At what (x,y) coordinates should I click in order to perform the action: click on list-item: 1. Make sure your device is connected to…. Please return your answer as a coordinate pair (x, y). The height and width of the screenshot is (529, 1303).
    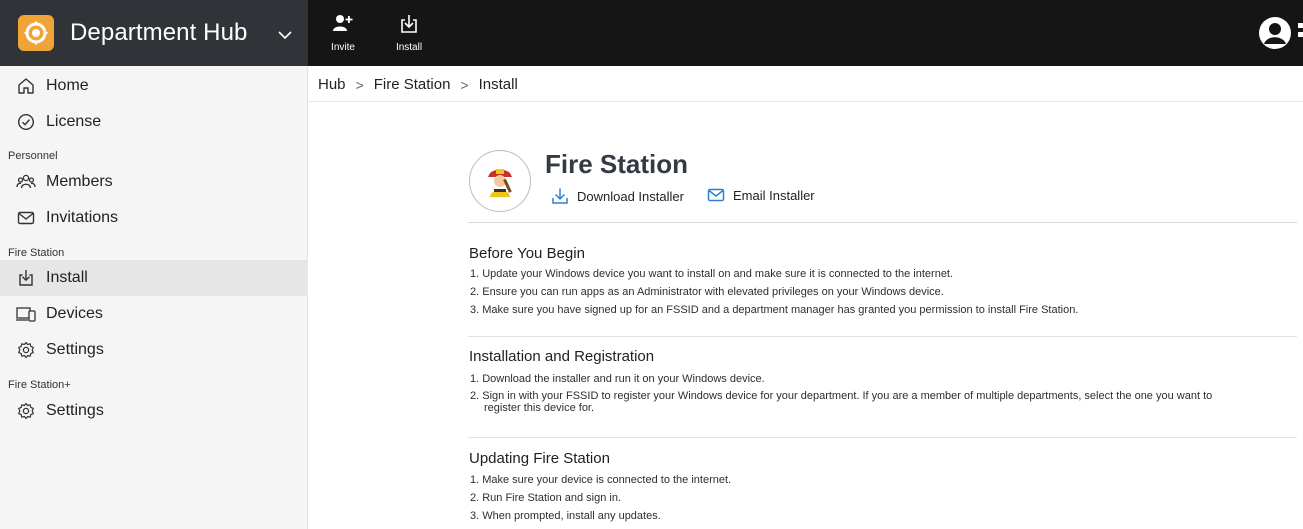
    Looking at the image, I should click on (601, 480).